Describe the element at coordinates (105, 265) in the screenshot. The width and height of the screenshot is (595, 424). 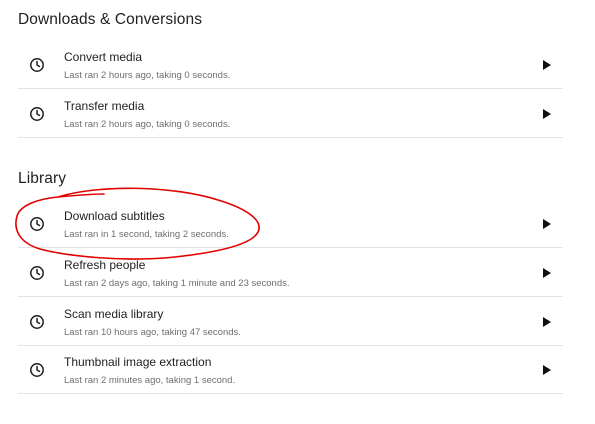
I see `task-name: Refresh people` at that location.